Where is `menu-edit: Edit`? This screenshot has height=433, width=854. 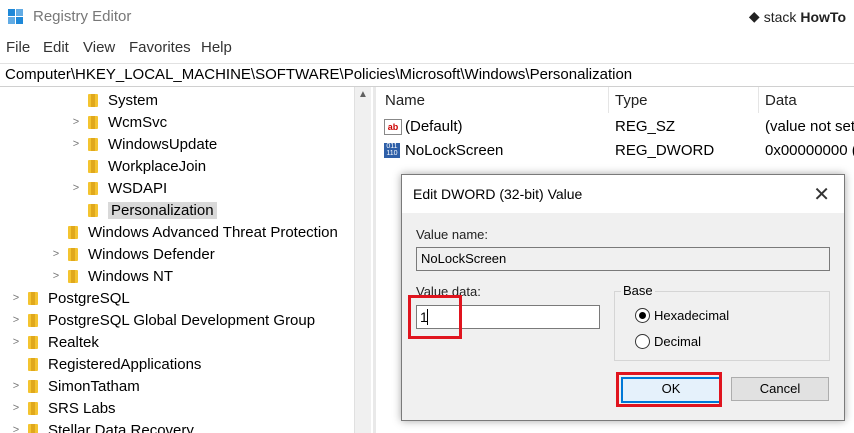 menu-edit: Edit is located at coordinates (56, 47).